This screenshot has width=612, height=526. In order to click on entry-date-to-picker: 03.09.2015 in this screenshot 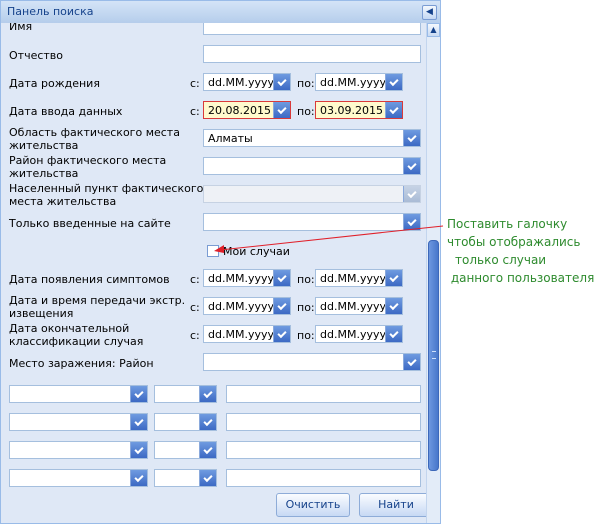, I will do `click(359, 110)`.